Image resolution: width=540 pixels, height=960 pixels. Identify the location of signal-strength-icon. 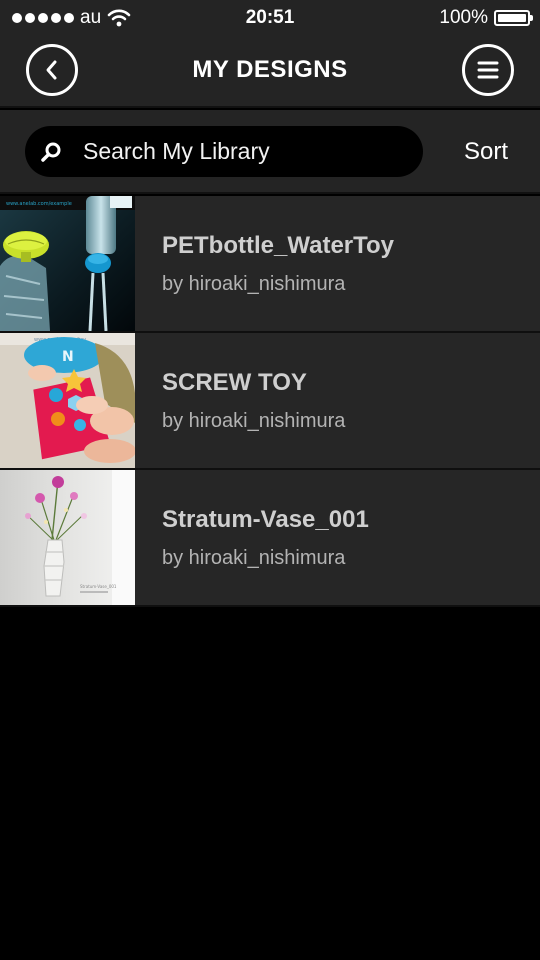
(43, 18).